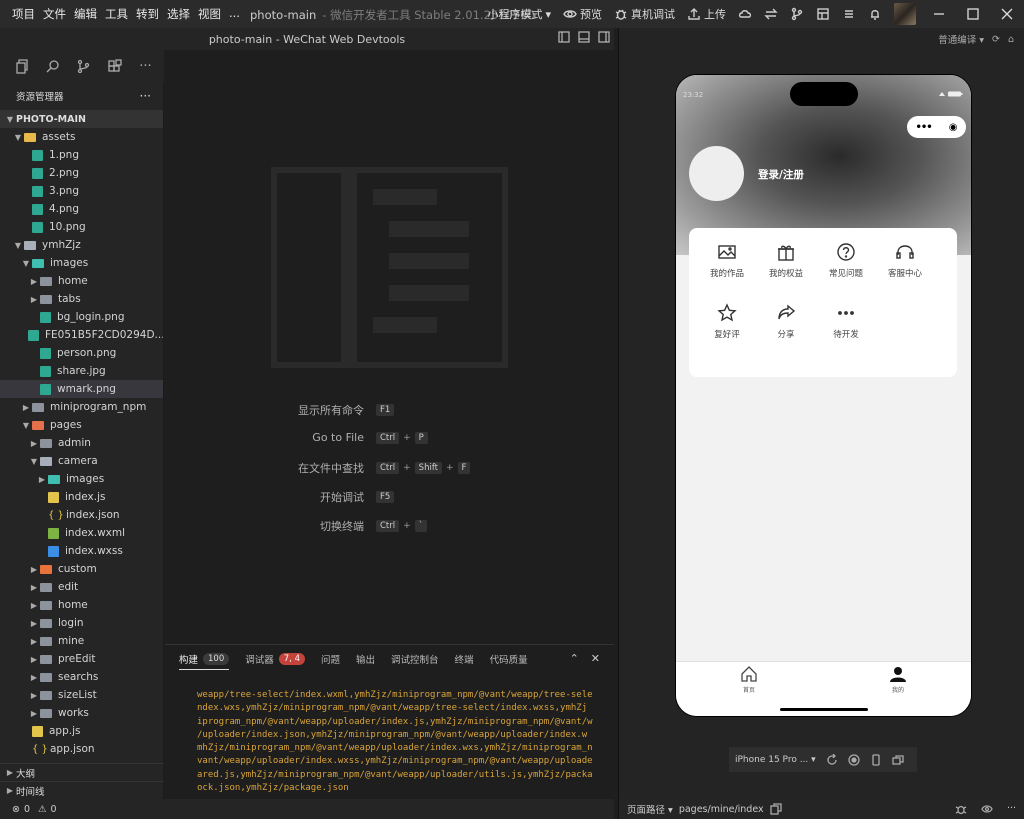 Image resolution: width=1024 pixels, height=819 pixels. I want to click on panel-tab: 代码质量, so click(509, 659).